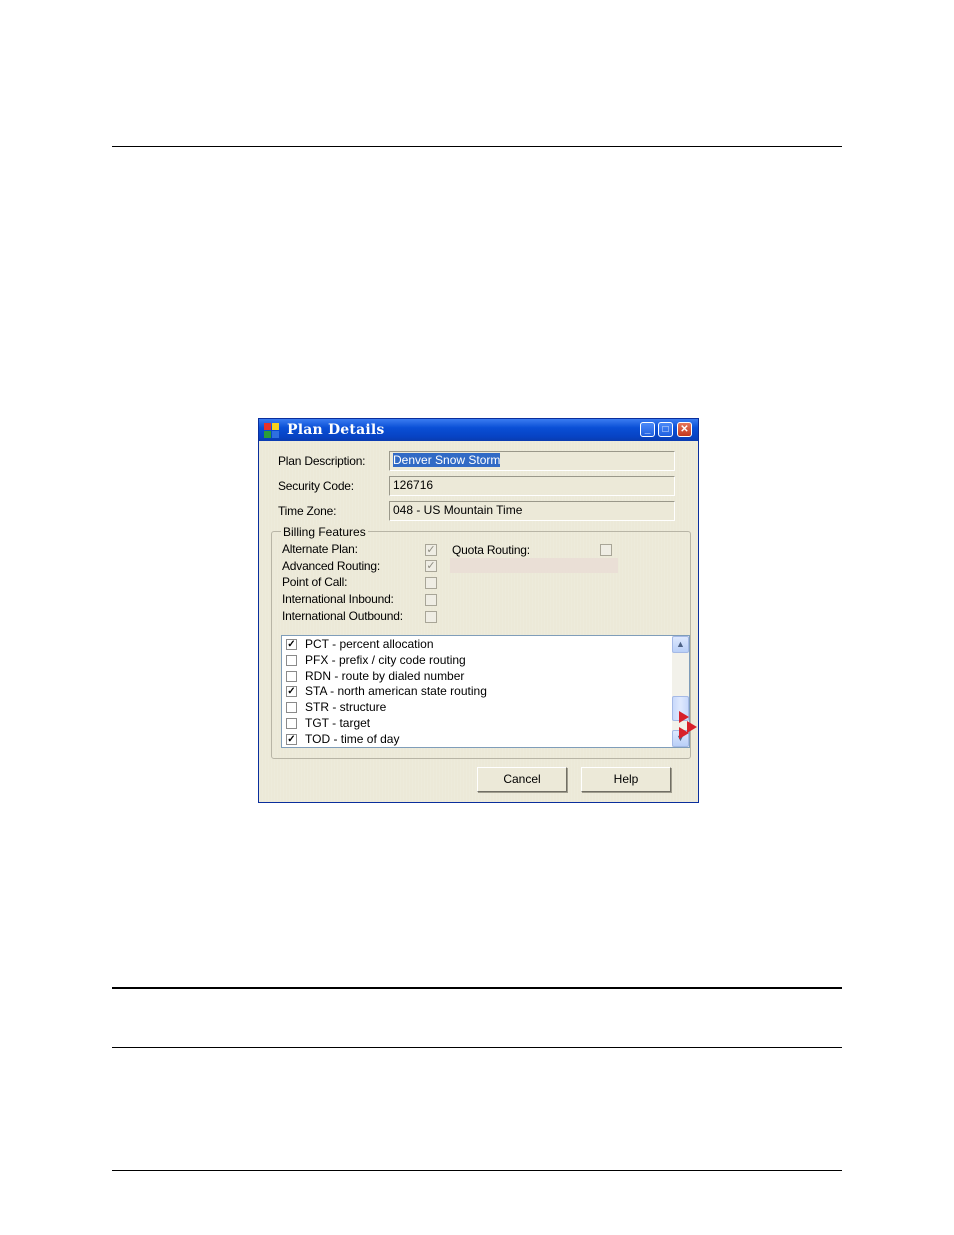 Image resolution: width=954 pixels, height=1235 pixels. Describe the element at coordinates (336, 430) in the screenshot. I see `window-title: Plan Details` at that location.